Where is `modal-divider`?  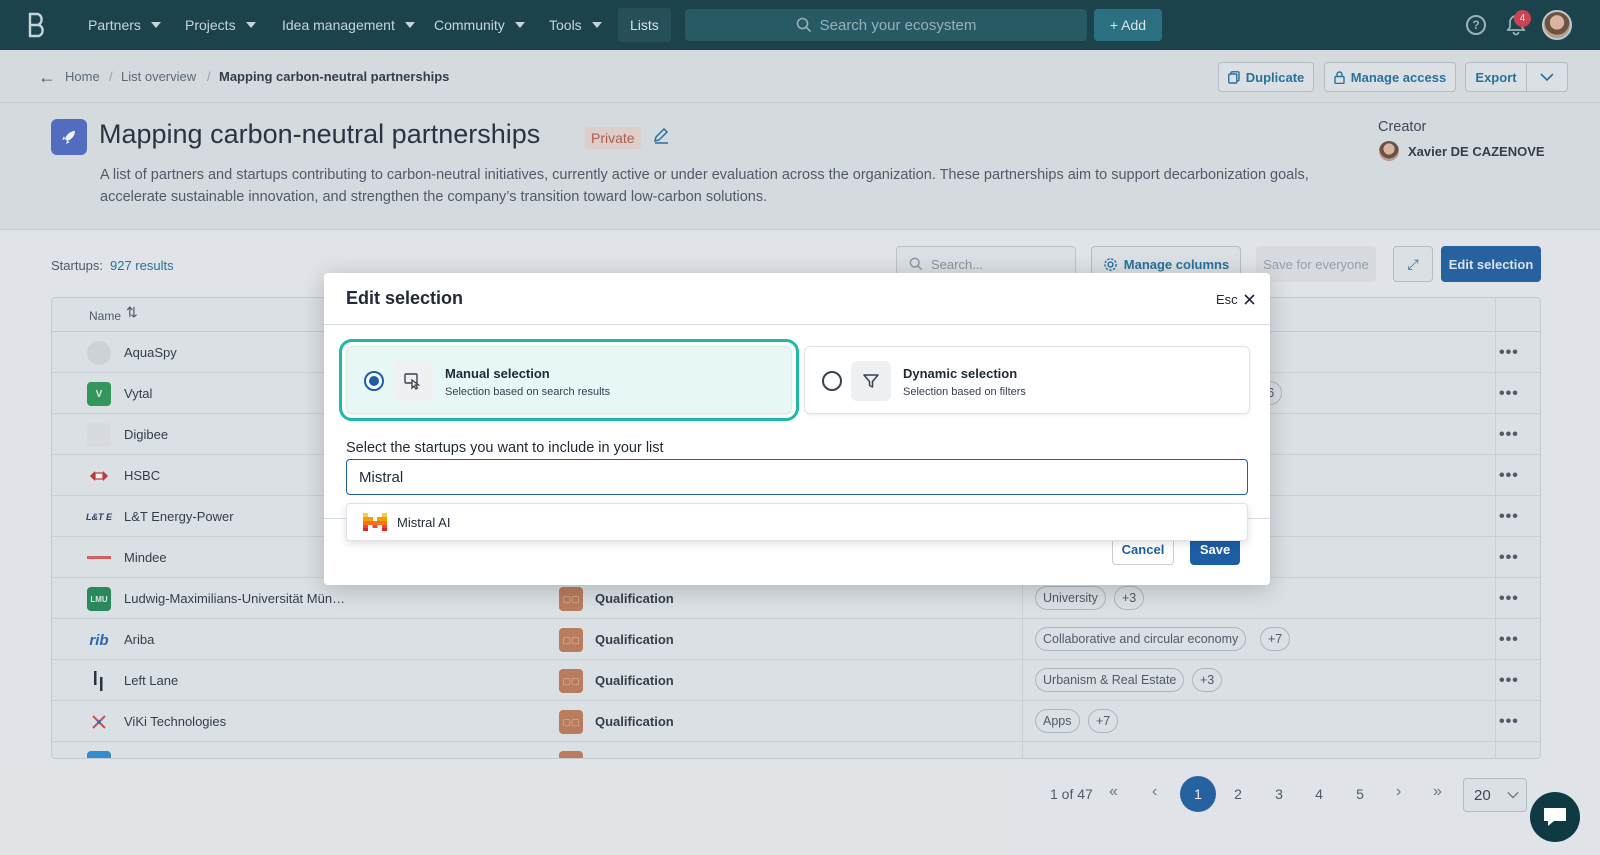
modal-divider is located at coordinates (797, 324).